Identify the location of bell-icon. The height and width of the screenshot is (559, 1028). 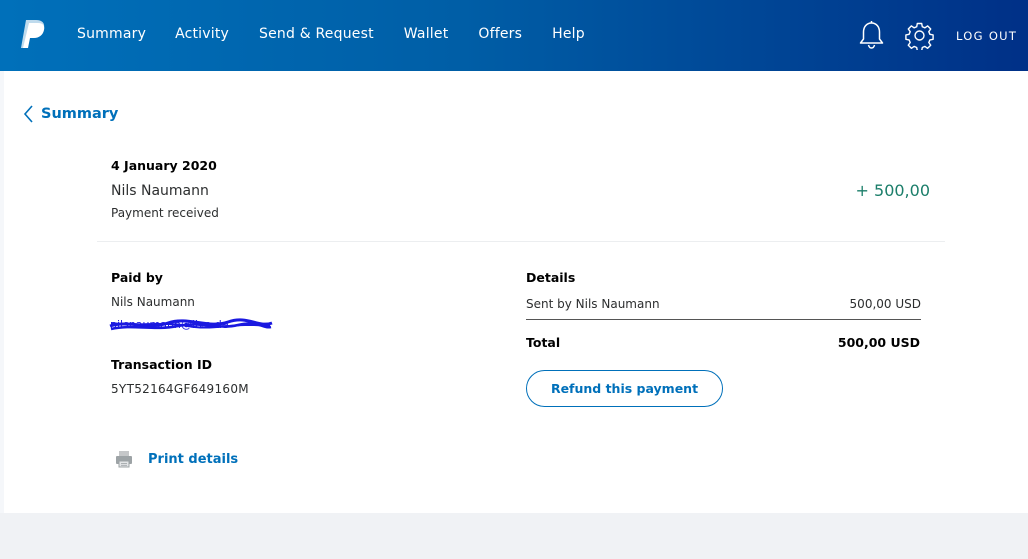
(871, 35).